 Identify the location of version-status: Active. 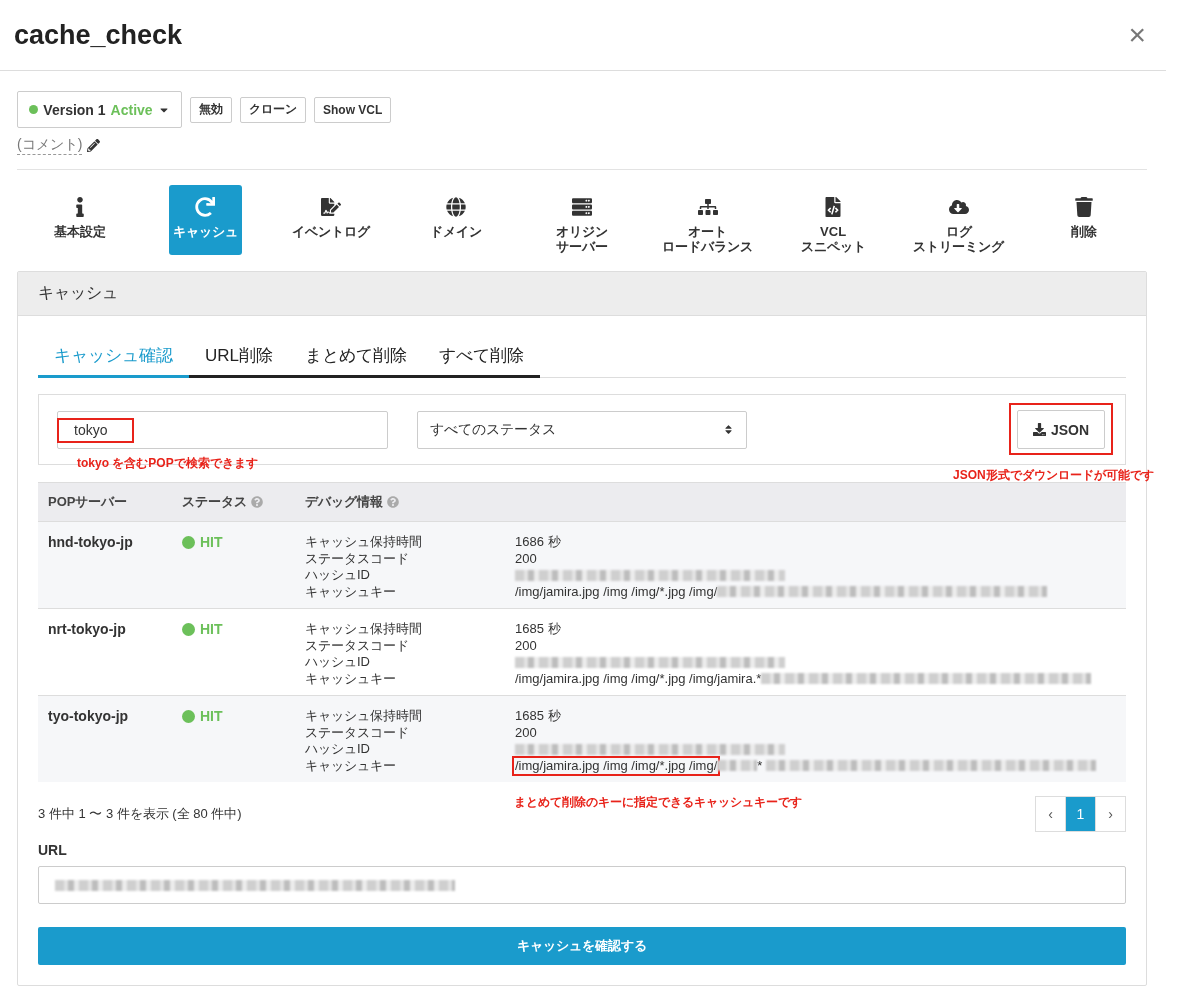
(131, 109).